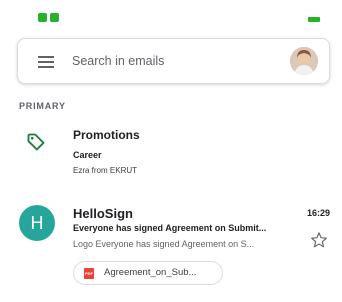 The image size is (342, 302). I want to click on promotions-from: Ezra from EKRUT, so click(105, 170).